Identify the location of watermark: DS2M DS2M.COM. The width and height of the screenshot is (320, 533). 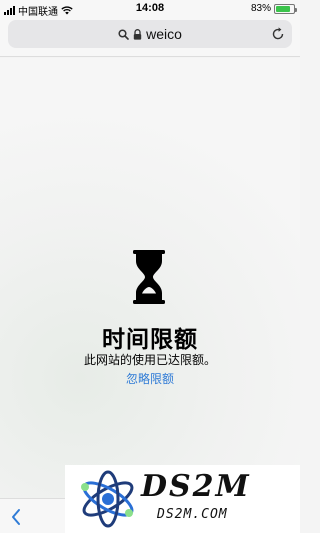
(182, 499).